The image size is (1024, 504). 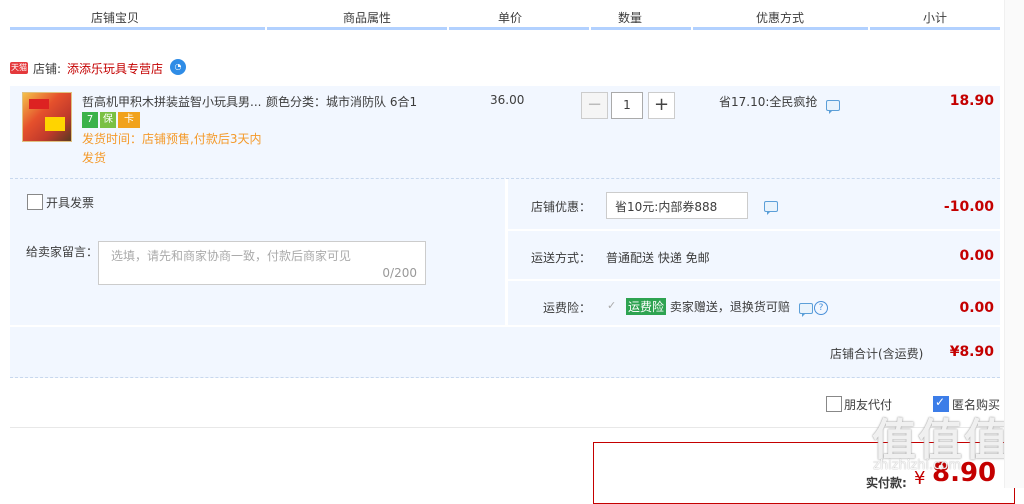 I want to click on seller-message-input: 选填，请先和商家协商一致，付款后商家可见 0/200, so click(x=262, y=263).